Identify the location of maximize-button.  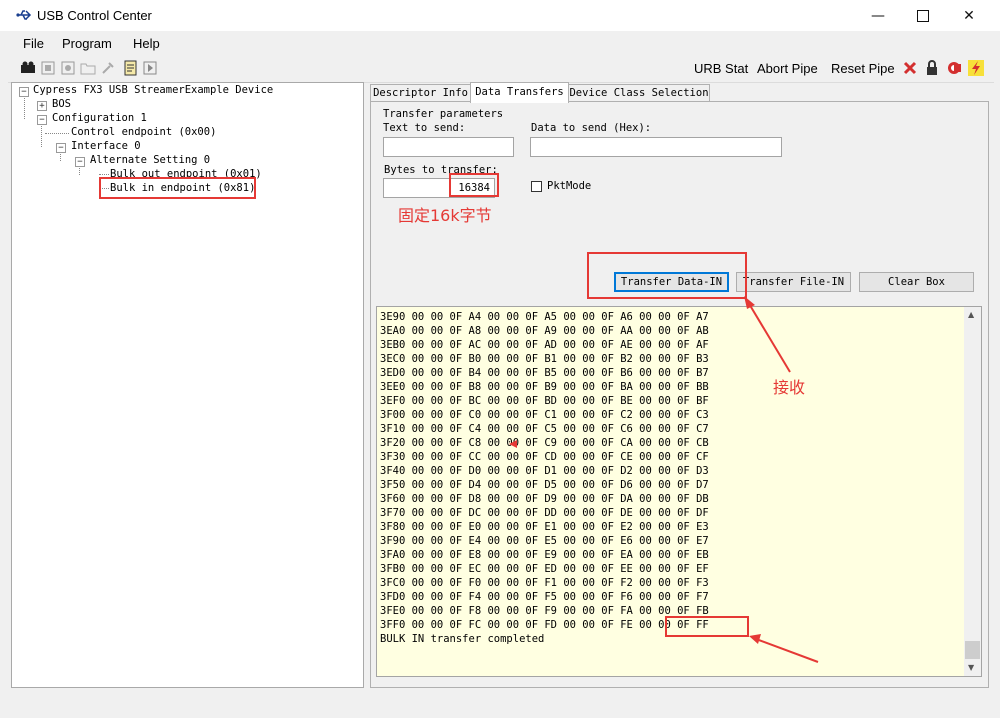
(923, 15).